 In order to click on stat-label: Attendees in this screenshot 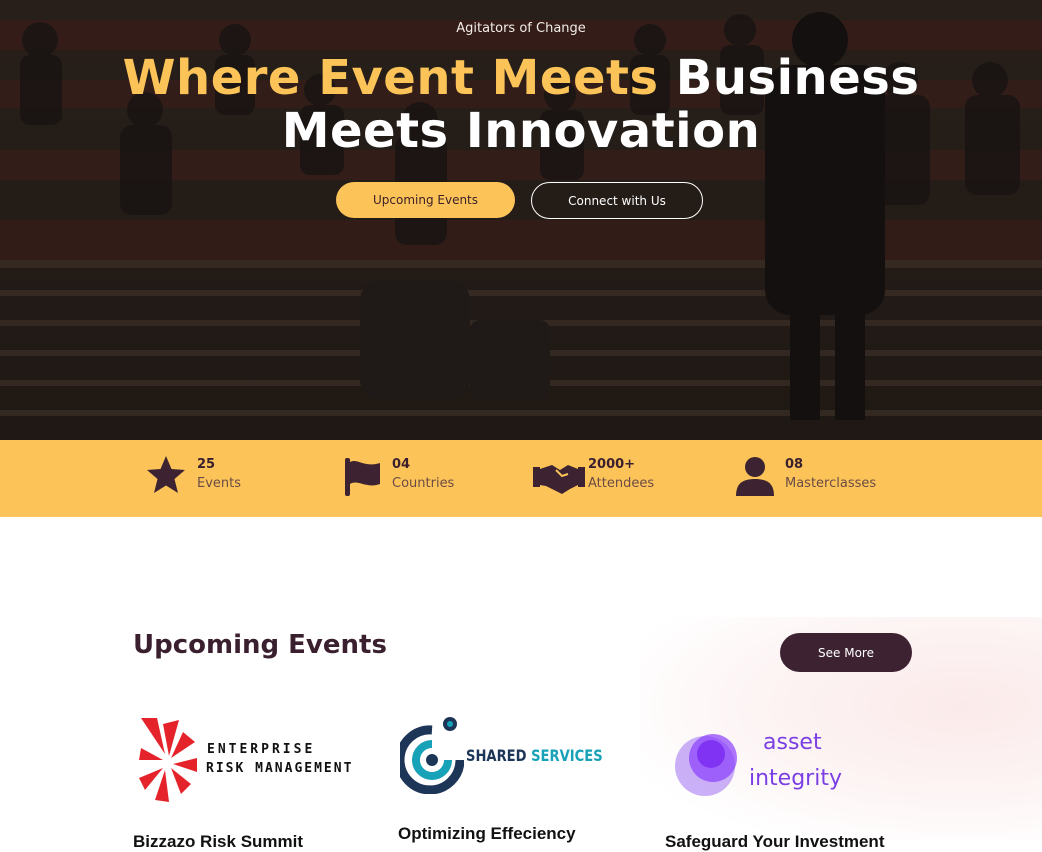, I will do `click(621, 483)`.